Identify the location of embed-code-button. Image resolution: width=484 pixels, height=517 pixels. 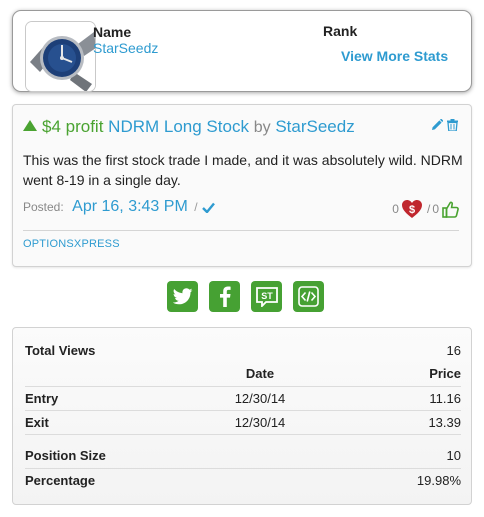
(308, 296).